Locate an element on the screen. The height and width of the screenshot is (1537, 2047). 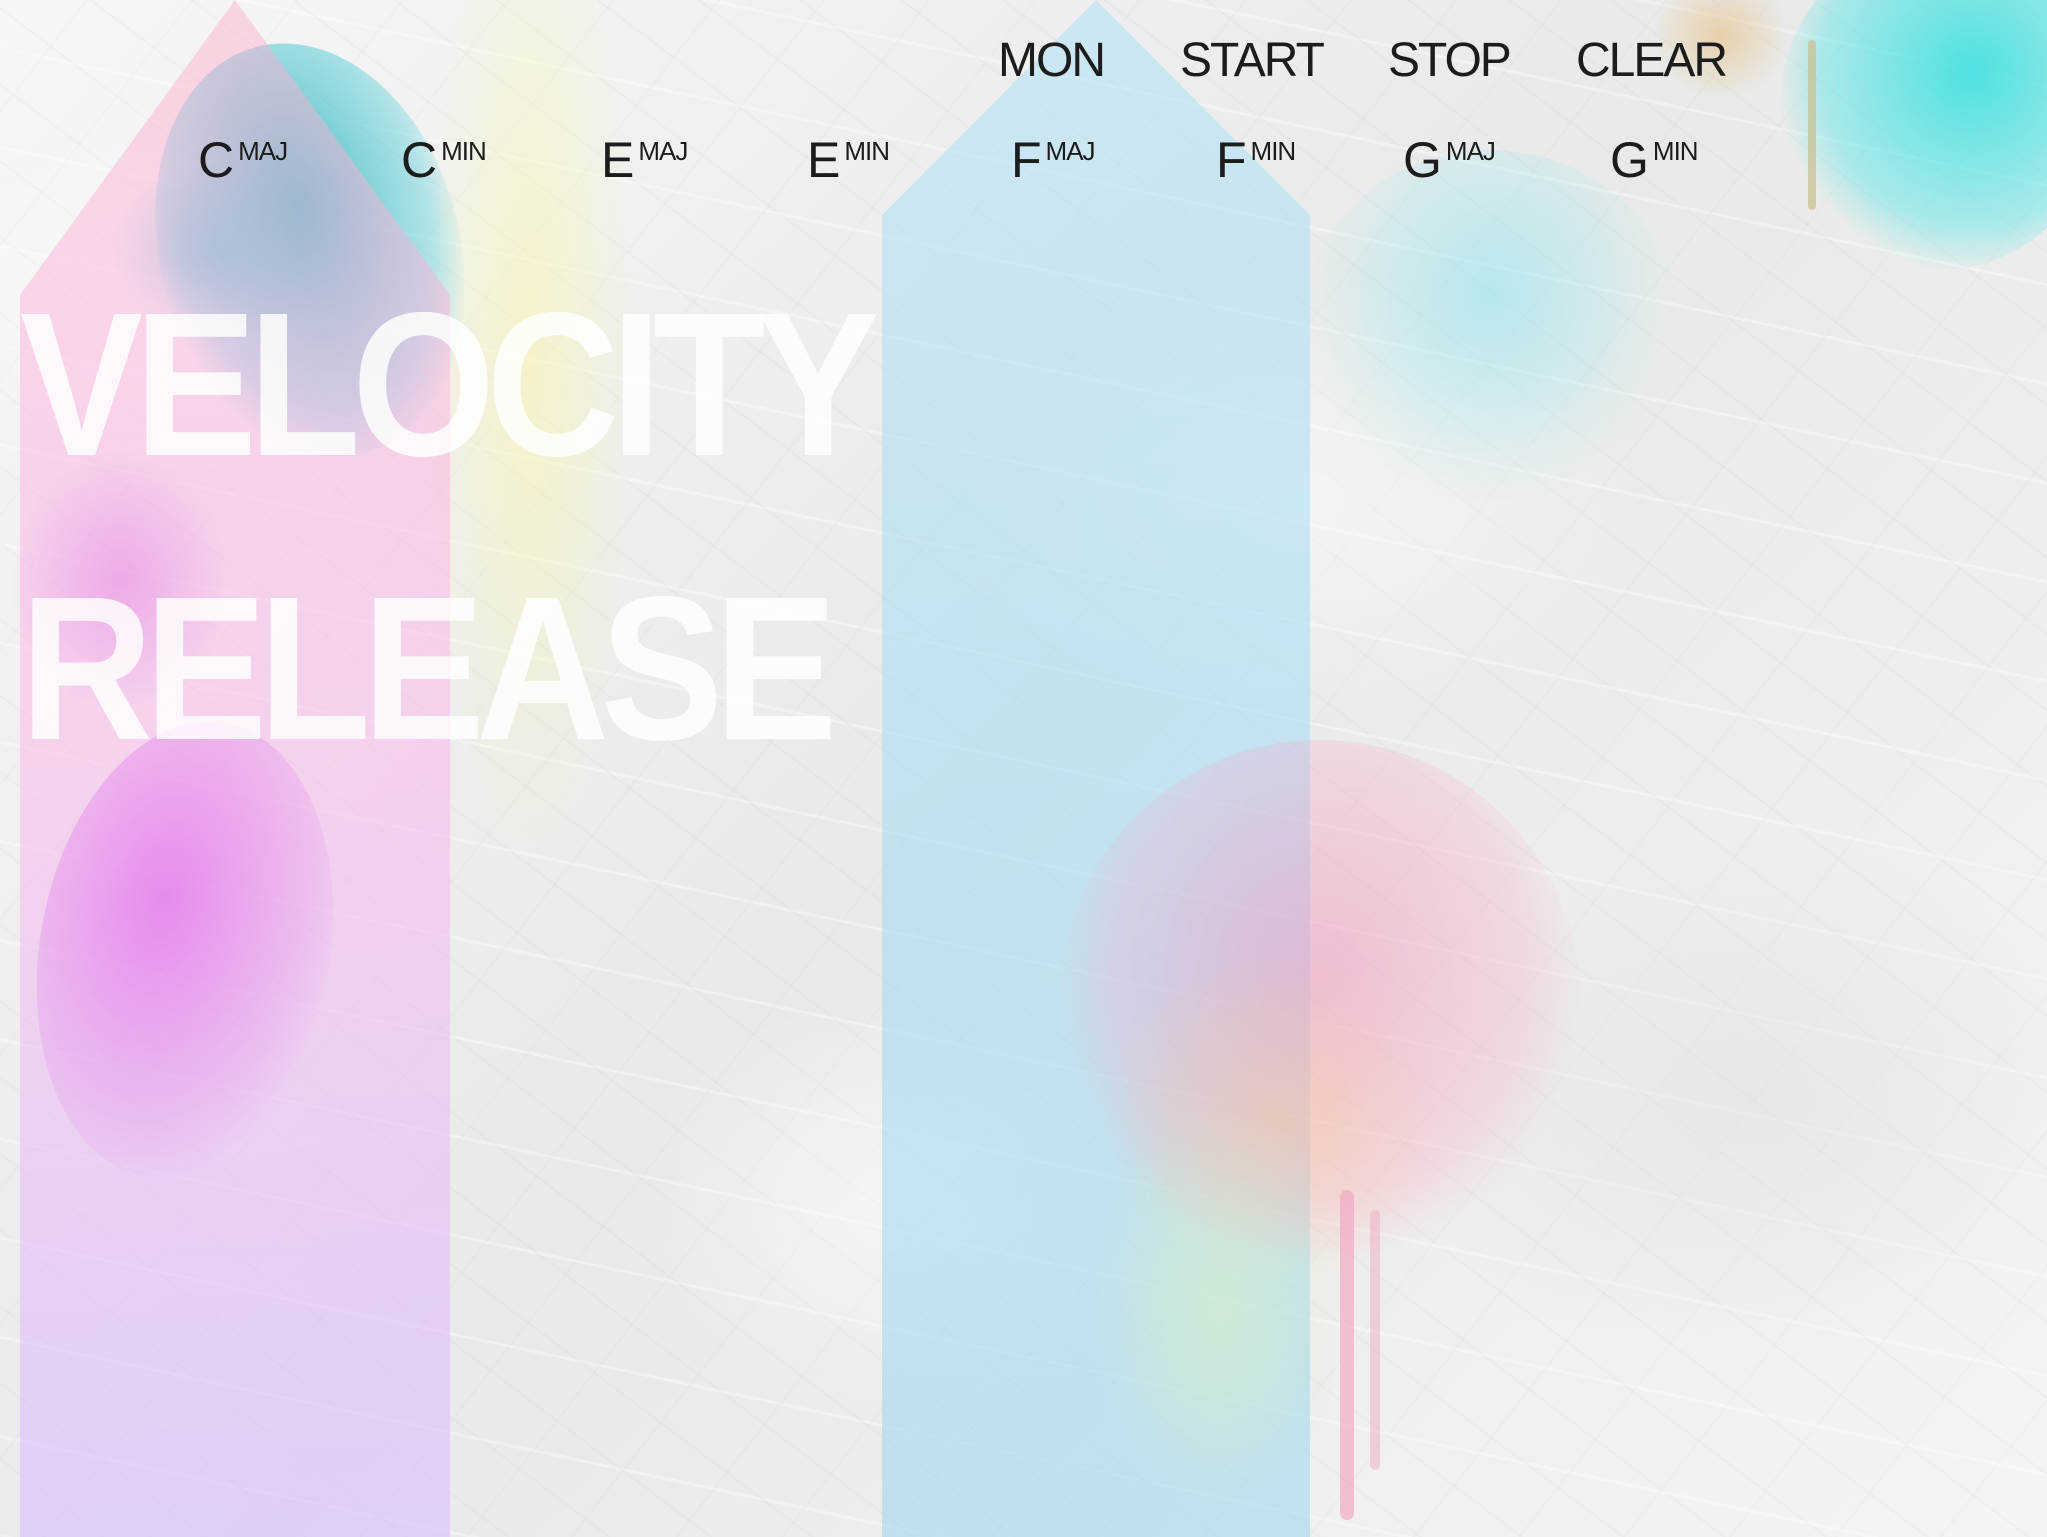
stop-button: STOP is located at coordinates (1450, 61).